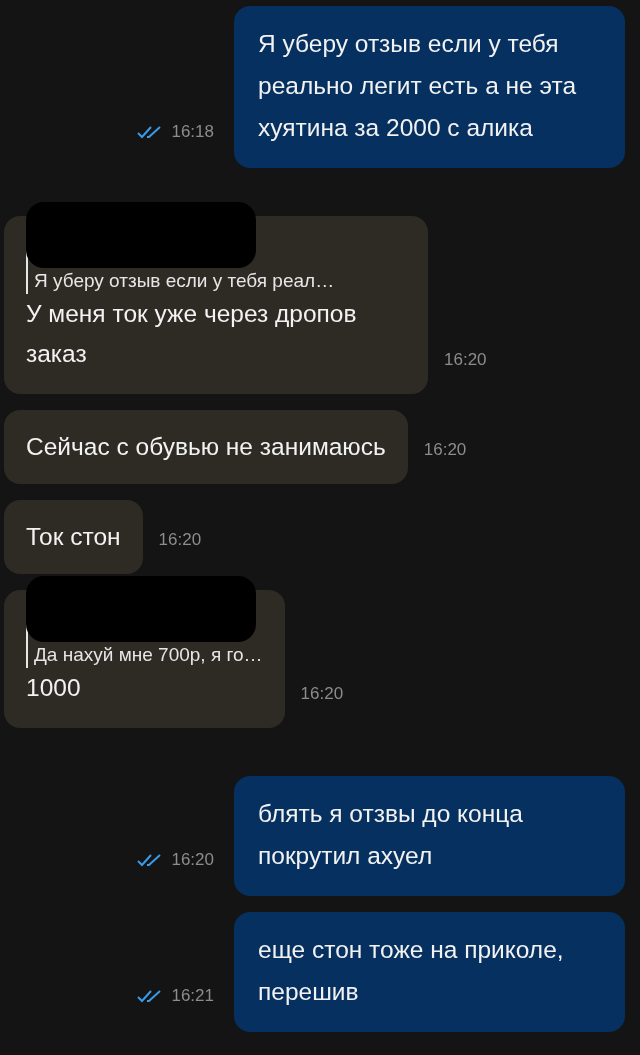  Describe the element at coordinates (192, 132) in the screenshot. I see `message-time: 16:18` at that location.